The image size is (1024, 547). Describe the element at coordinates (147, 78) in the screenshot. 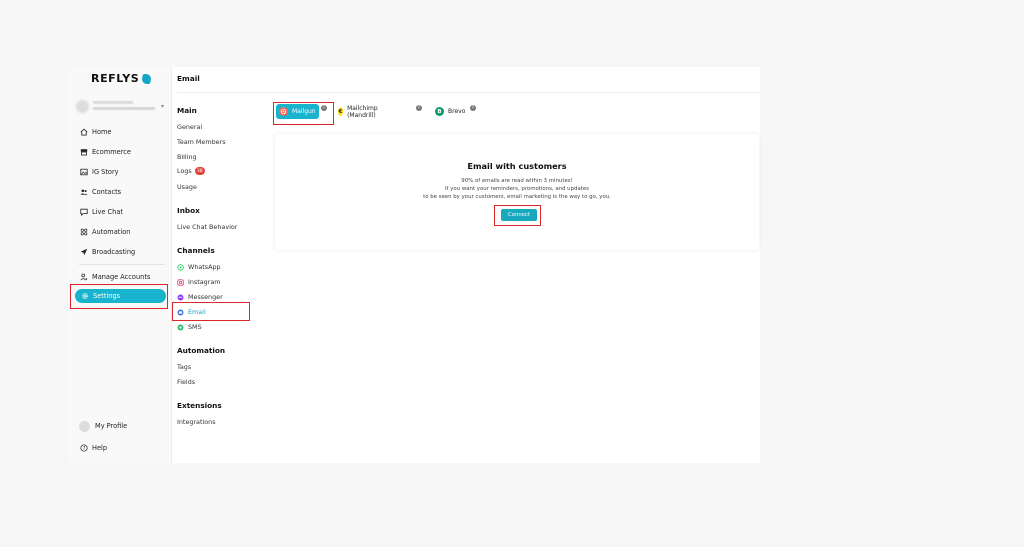

I see `logo-mark-icon` at that location.